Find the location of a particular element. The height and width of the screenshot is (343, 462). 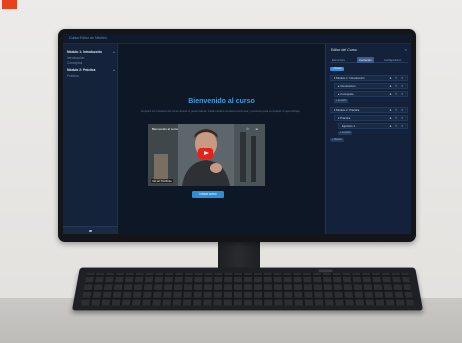

tab-settings: Configuración is located at coordinates (392, 60).